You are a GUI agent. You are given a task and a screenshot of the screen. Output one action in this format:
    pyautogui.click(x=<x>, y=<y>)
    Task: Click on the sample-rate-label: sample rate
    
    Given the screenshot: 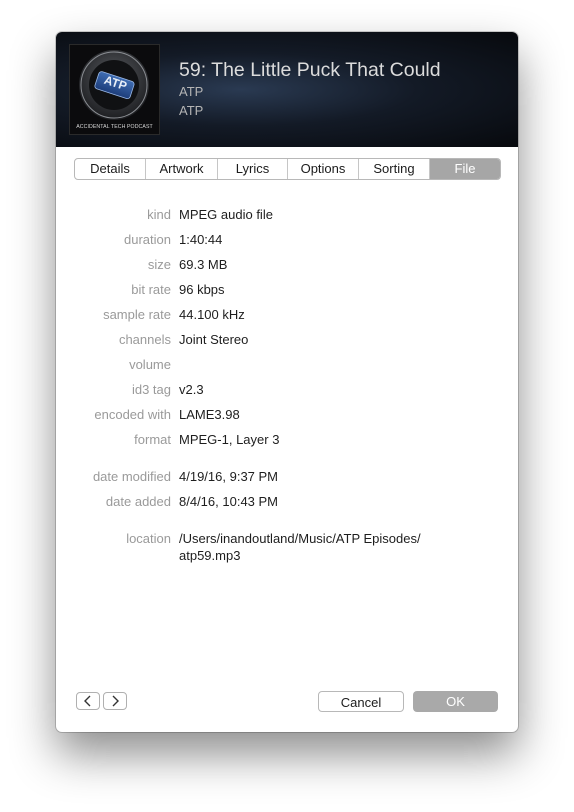 What is the action you would take?
    pyautogui.click(x=137, y=314)
    